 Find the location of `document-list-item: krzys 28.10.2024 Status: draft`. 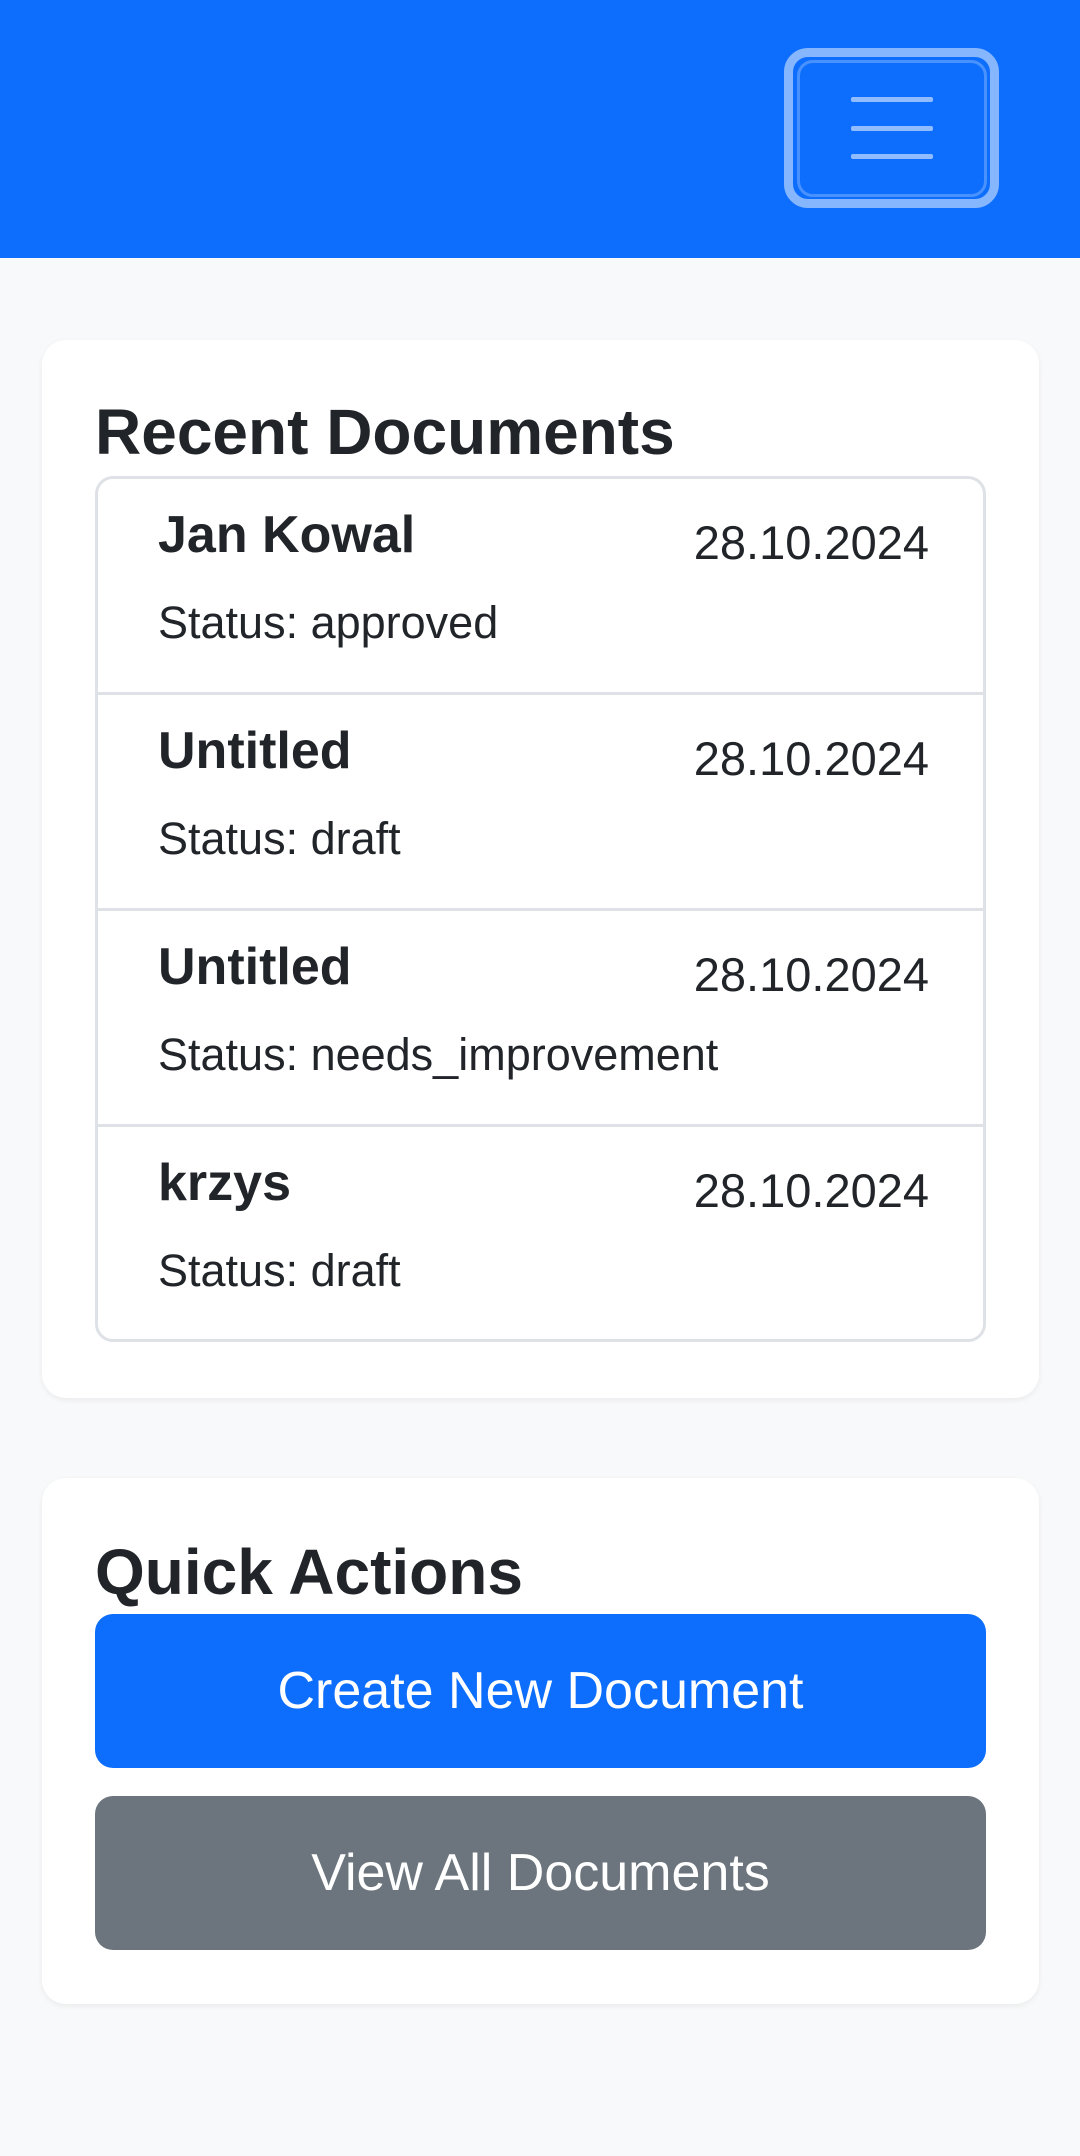

document-list-item: krzys 28.10.2024 Status: draft is located at coordinates (540, 1233).